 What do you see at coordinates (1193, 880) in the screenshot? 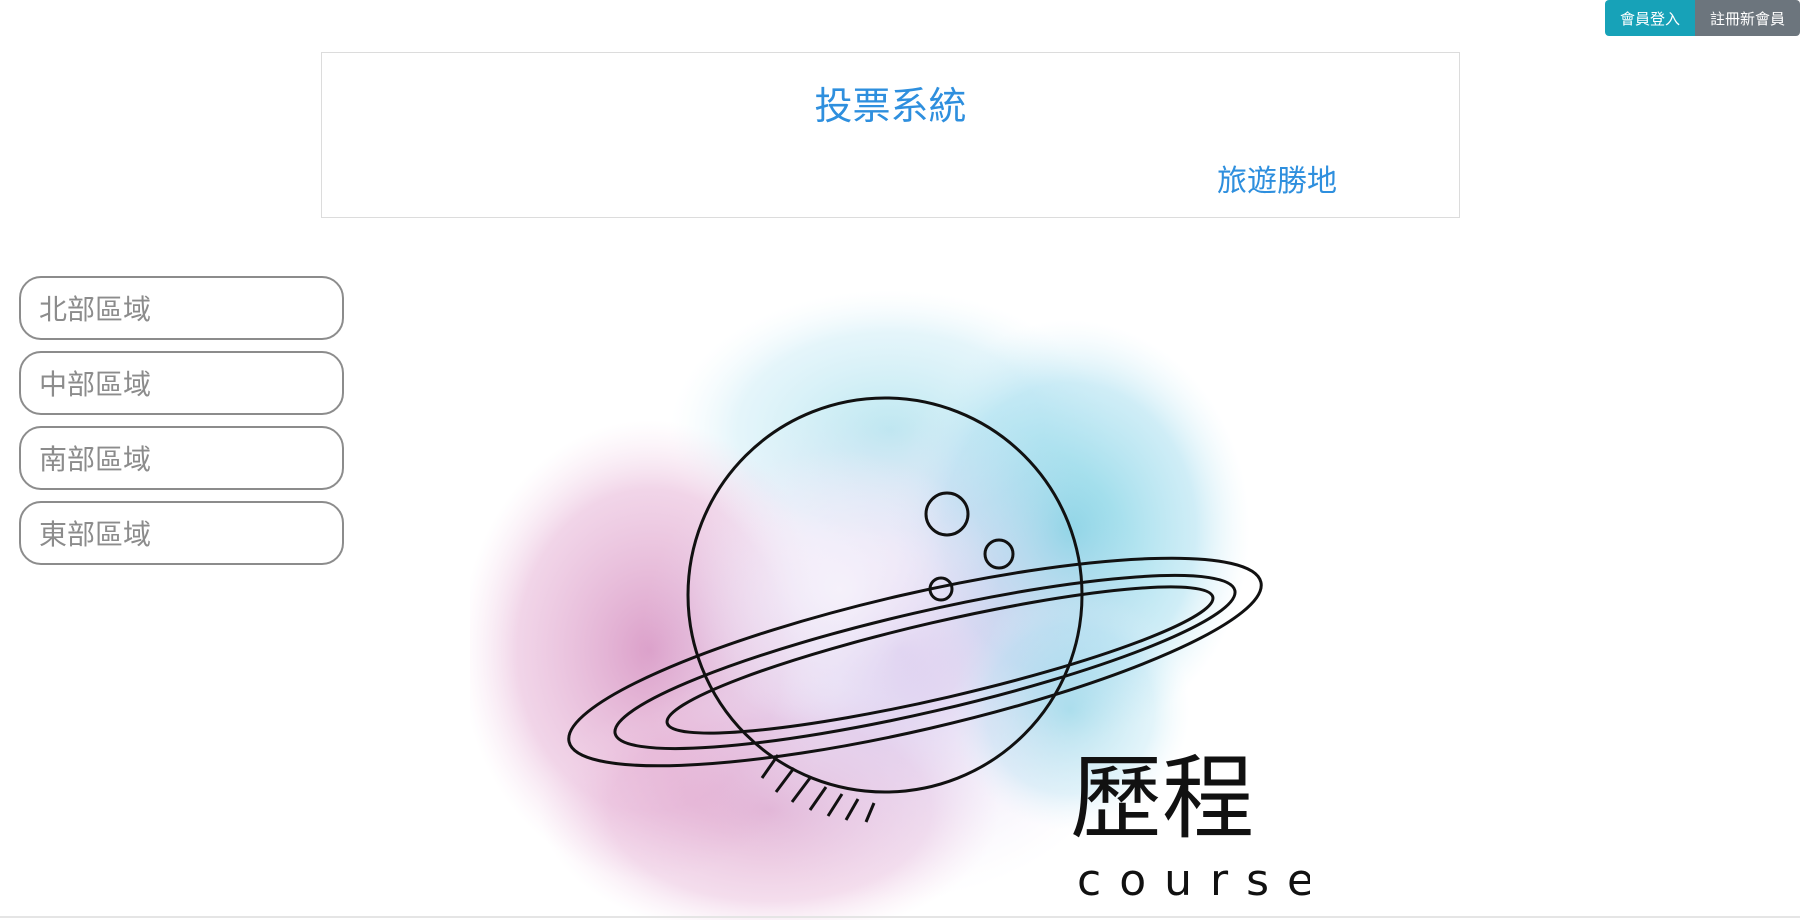
I see `logo-english-text: course` at bounding box center [1193, 880].